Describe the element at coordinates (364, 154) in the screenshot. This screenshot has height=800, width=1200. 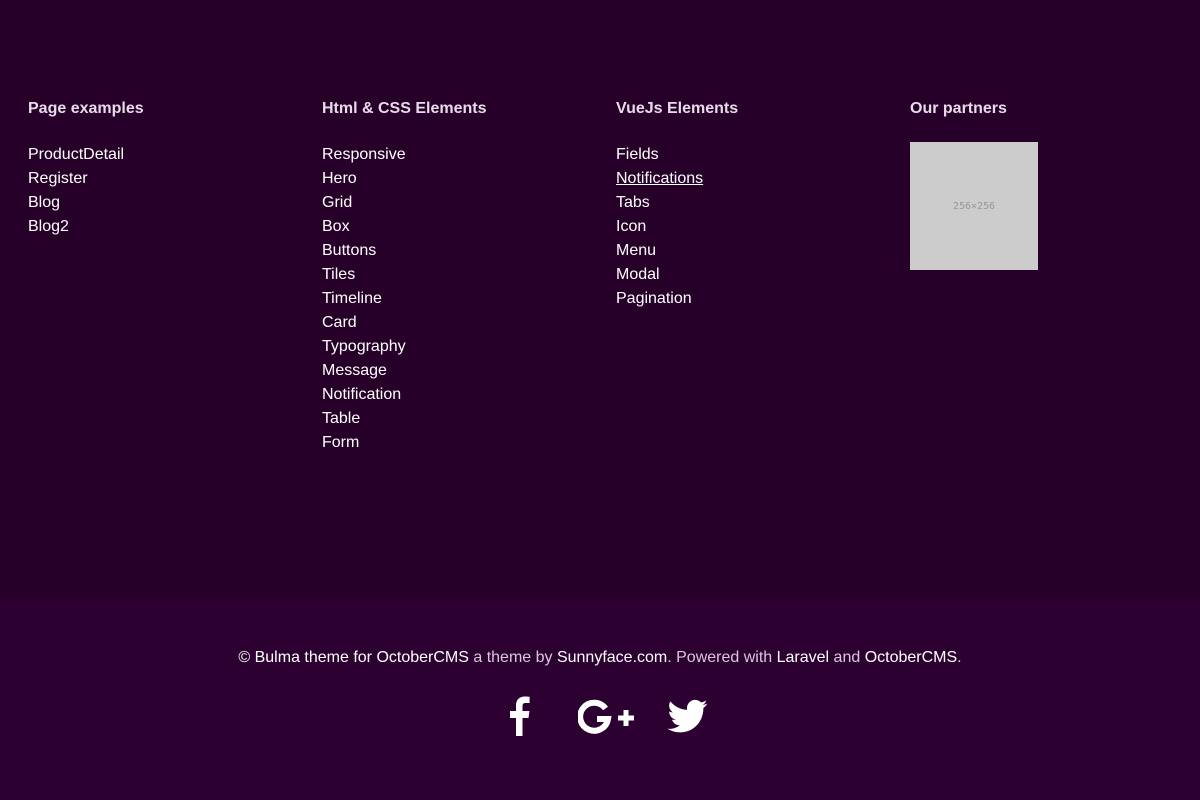
I see `link-responsive: Responsive` at that location.